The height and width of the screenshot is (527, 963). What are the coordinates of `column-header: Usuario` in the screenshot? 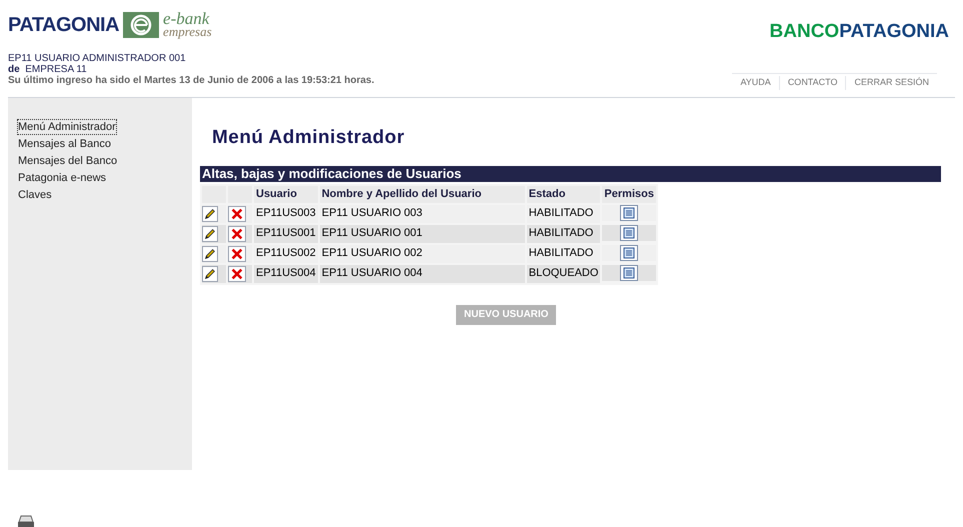 It's located at (286, 194).